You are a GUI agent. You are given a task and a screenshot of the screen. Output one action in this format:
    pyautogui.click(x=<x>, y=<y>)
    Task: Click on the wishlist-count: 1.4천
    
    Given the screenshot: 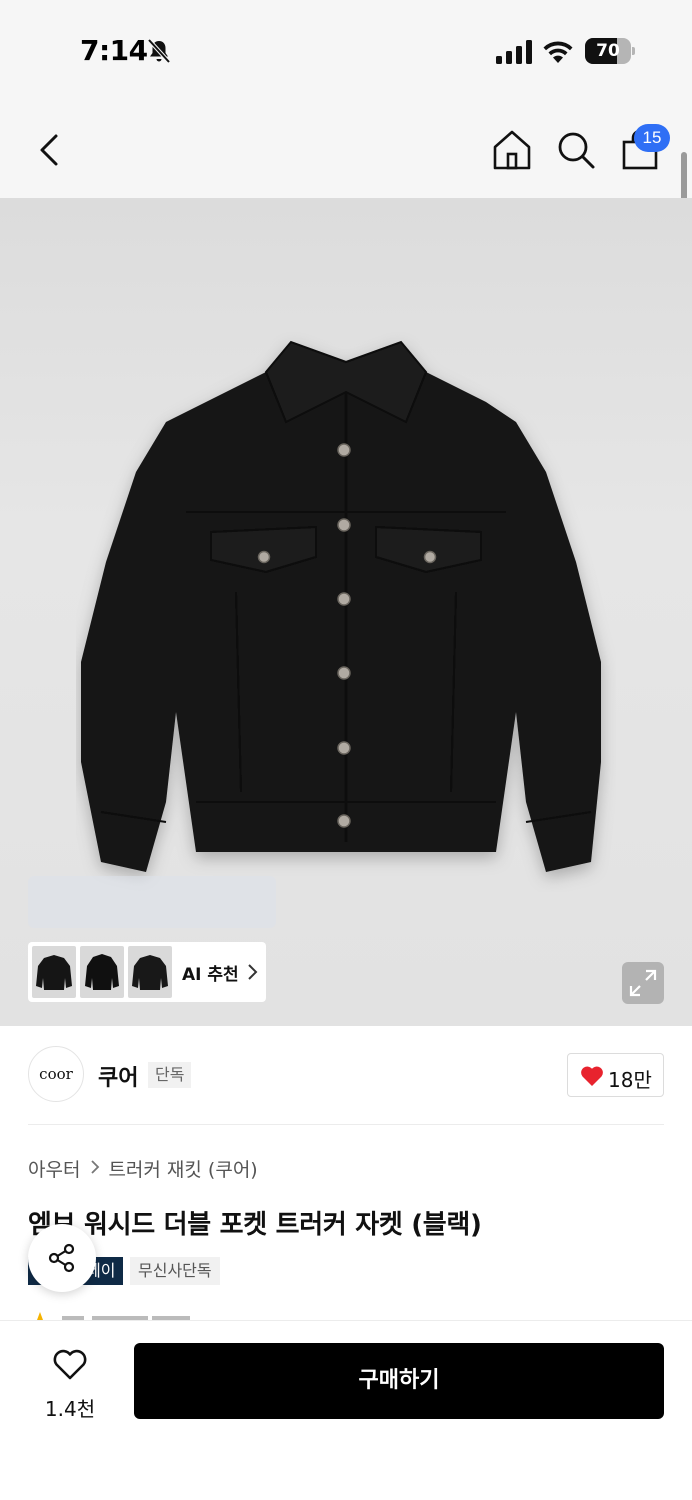 What is the action you would take?
    pyautogui.click(x=70, y=1409)
    